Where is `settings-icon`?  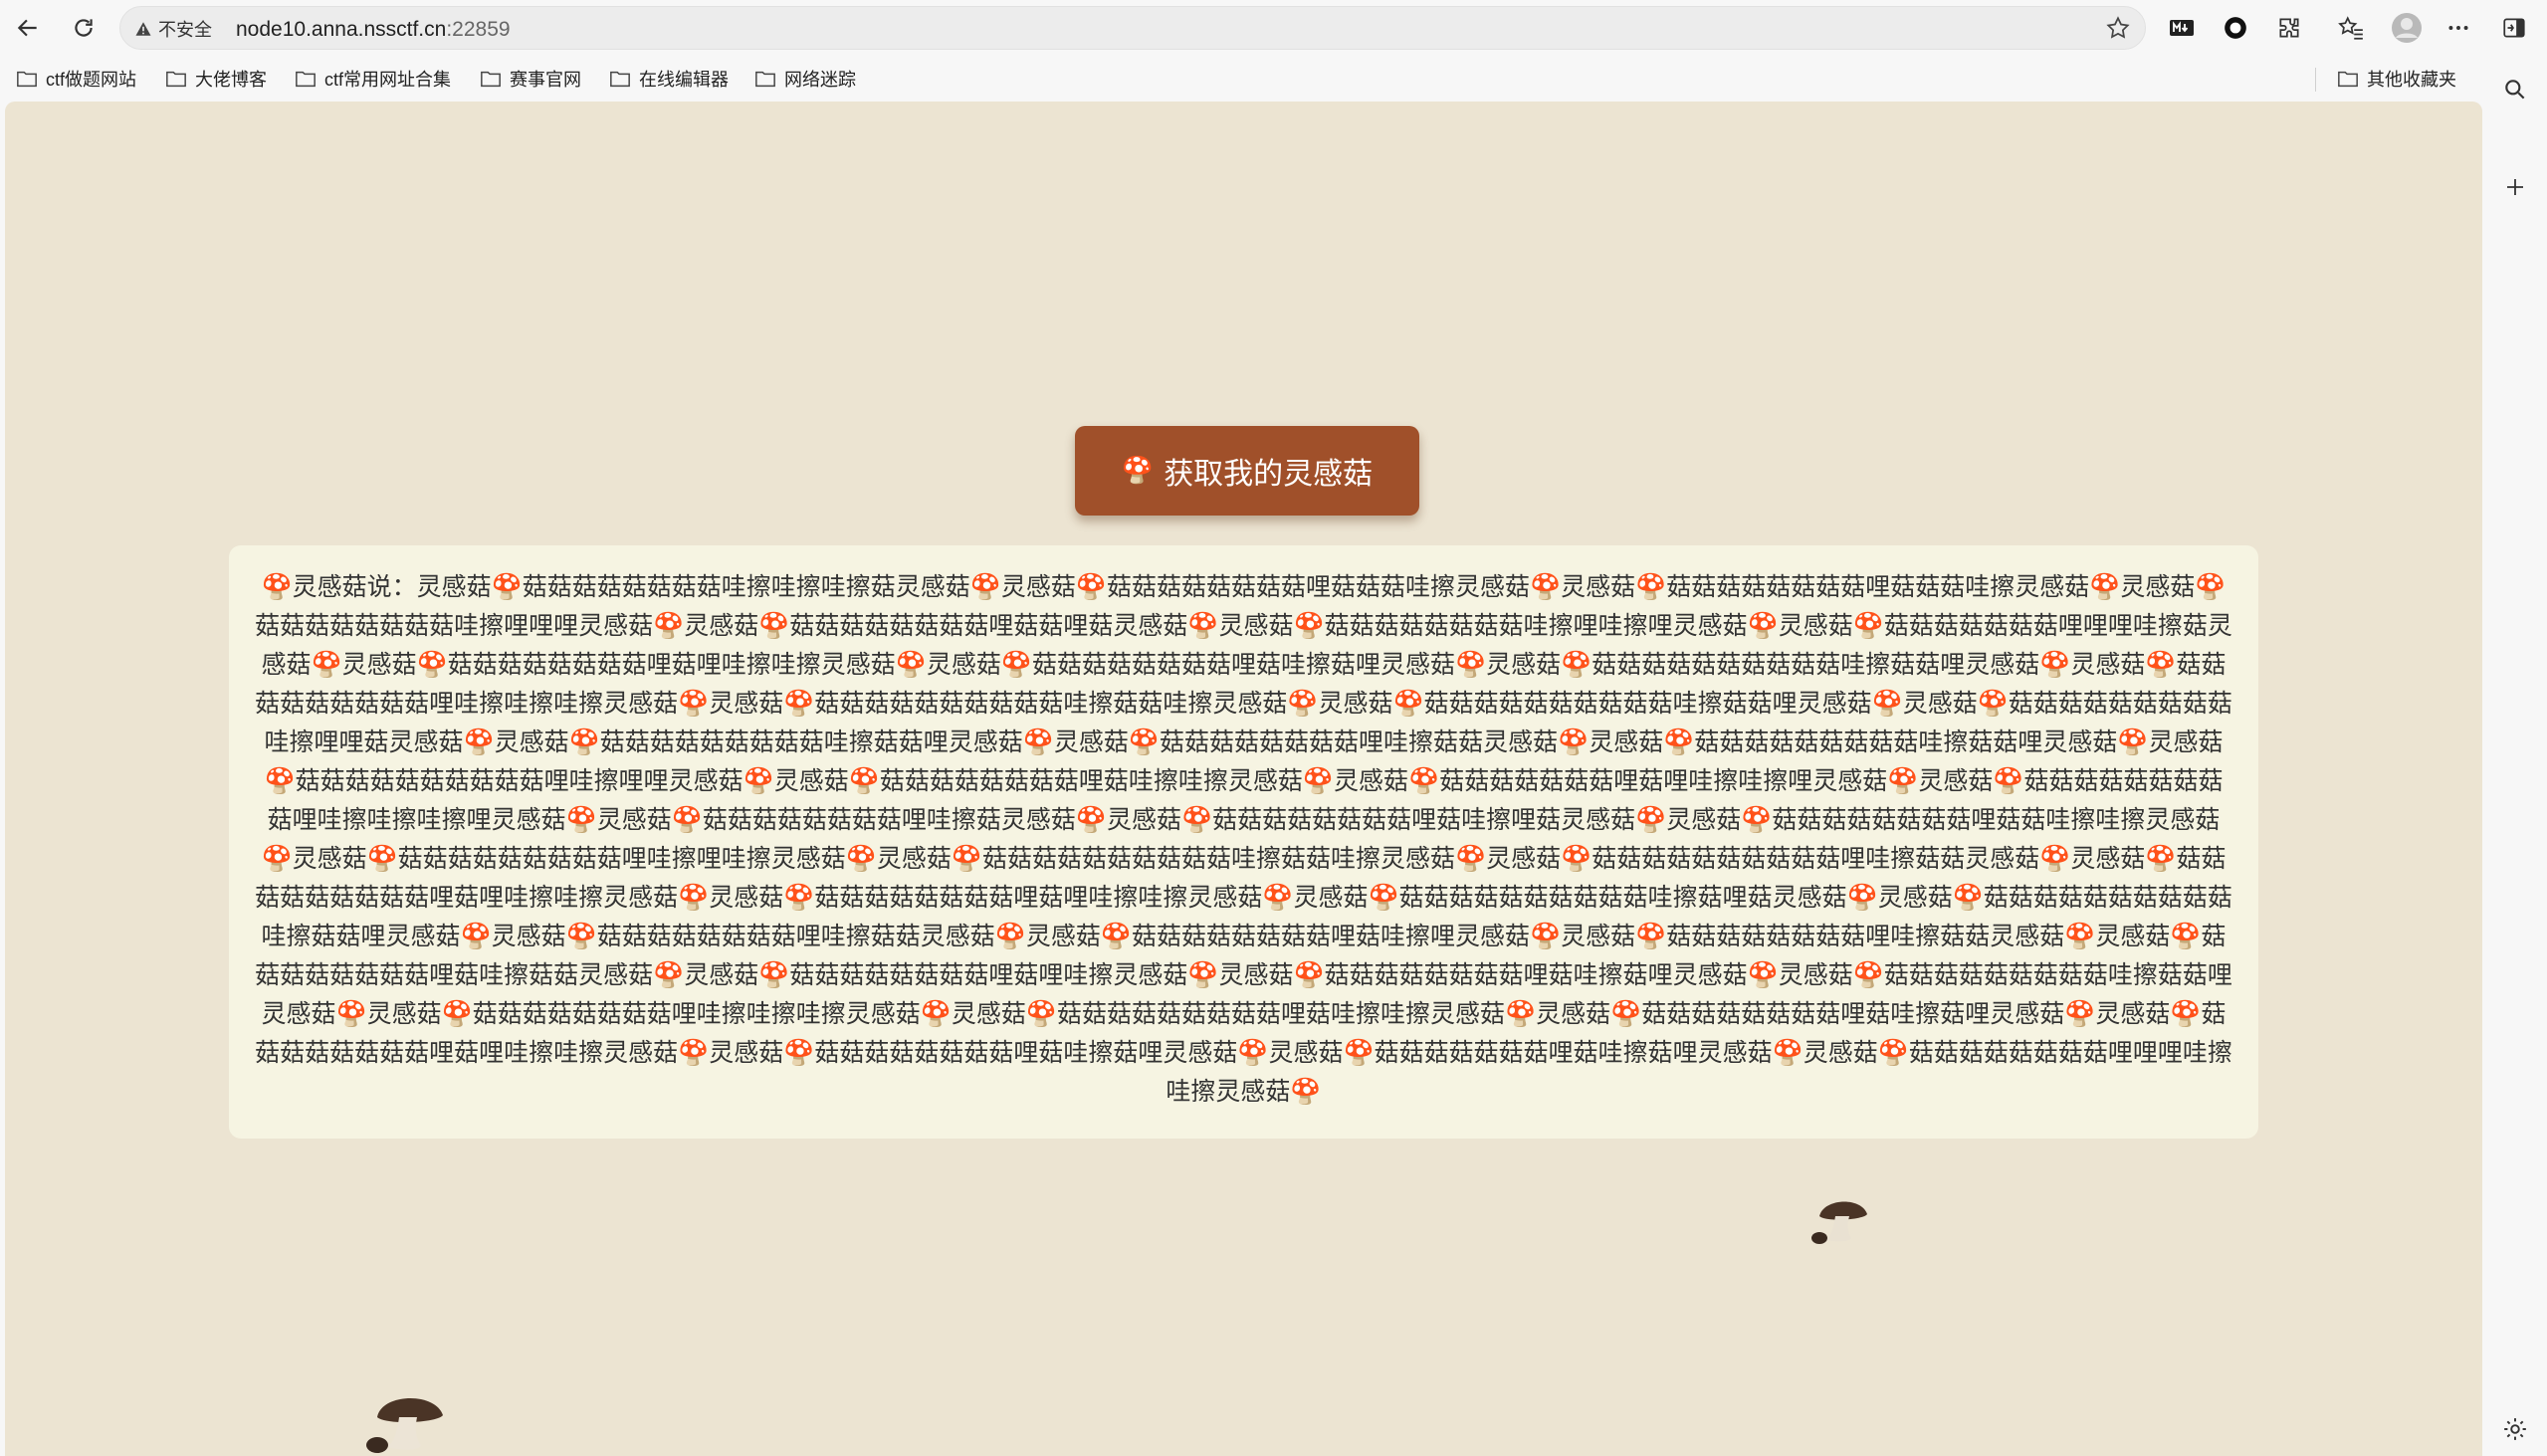
settings-icon is located at coordinates (2515, 1429).